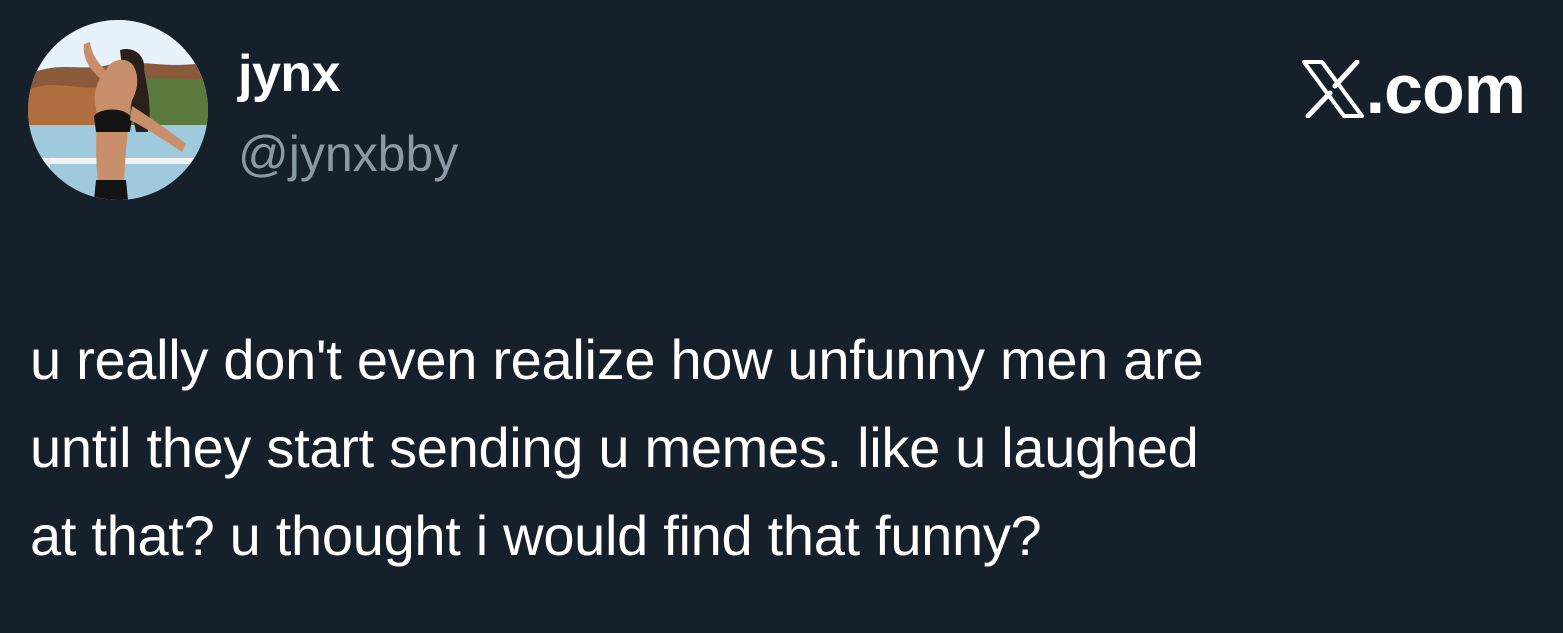 This screenshot has height=633, width=1563. Describe the element at coordinates (1445, 89) in the screenshot. I see `brand-domain-text: .com` at that location.